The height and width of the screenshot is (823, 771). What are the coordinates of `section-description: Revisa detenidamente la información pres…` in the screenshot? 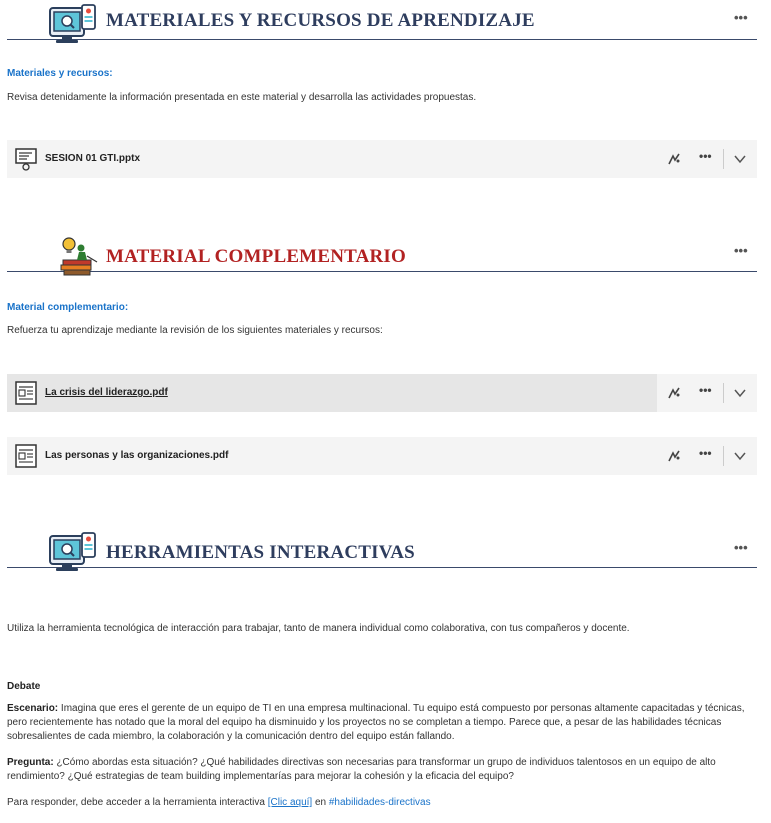 It's located at (242, 97).